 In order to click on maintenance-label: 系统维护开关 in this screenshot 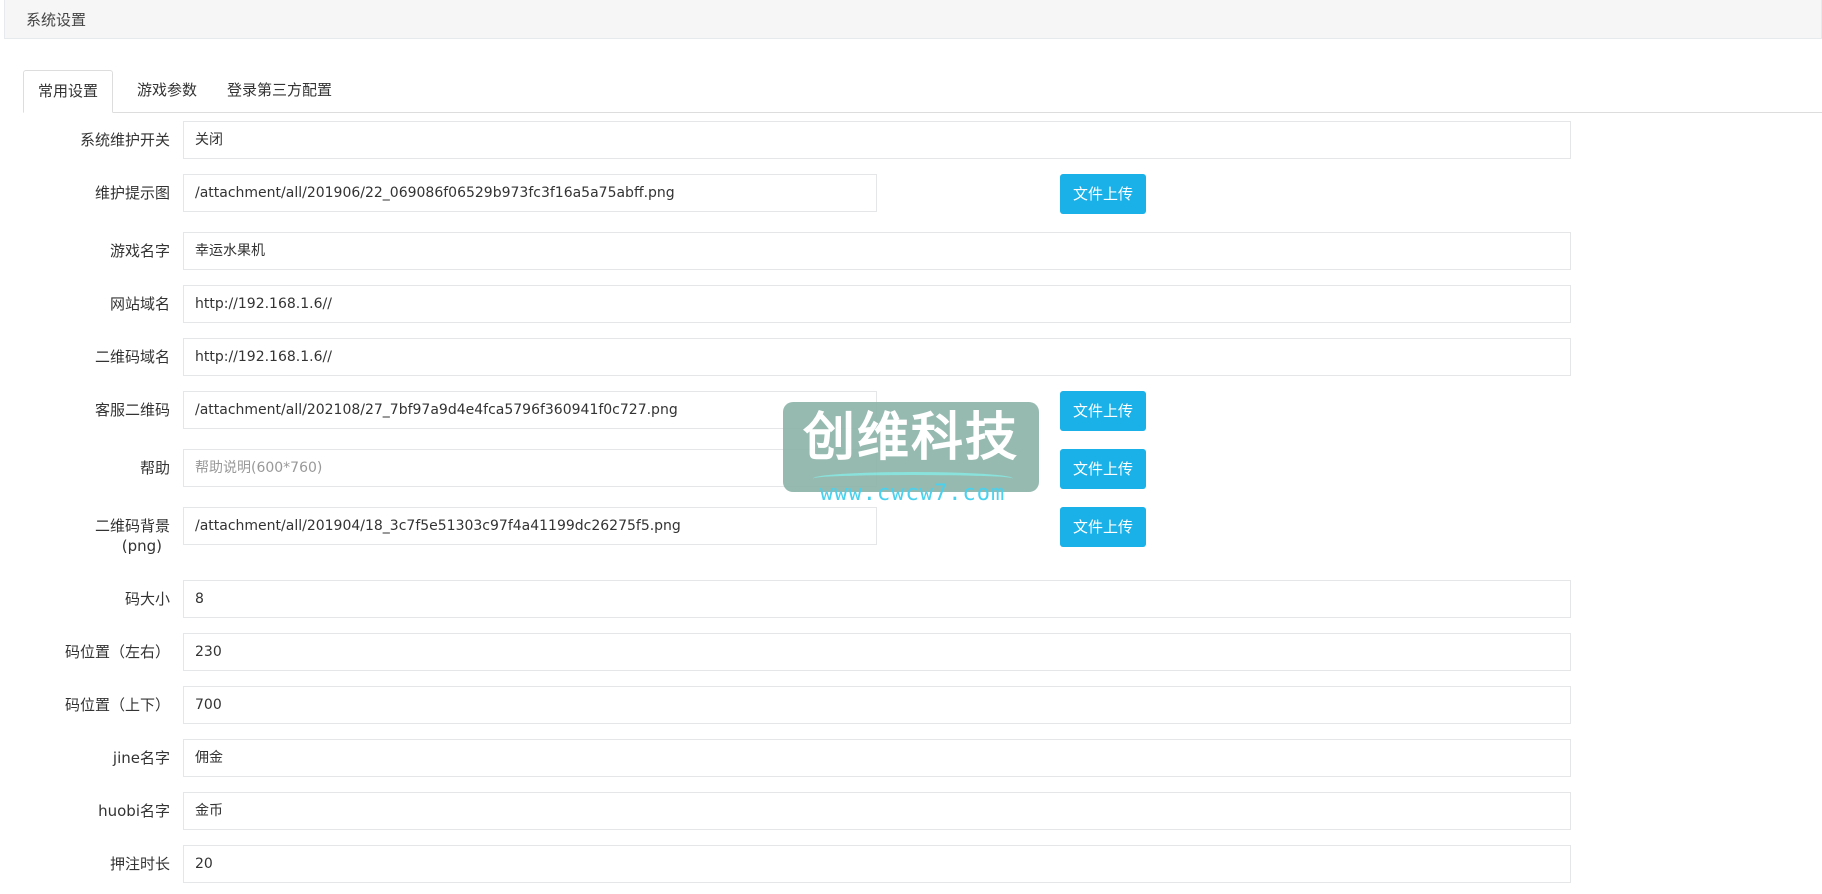, I will do `click(124, 140)`.